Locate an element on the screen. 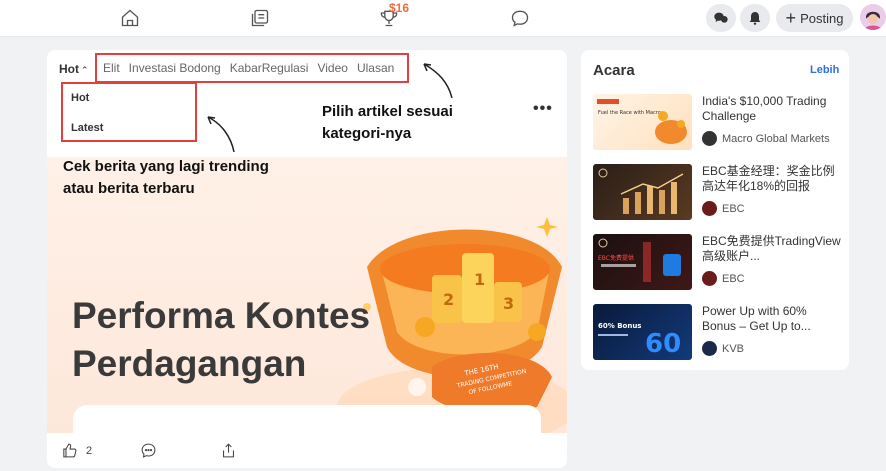 This screenshot has width=886, height=471. event-source: KVB is located at coordinates (723, 348).